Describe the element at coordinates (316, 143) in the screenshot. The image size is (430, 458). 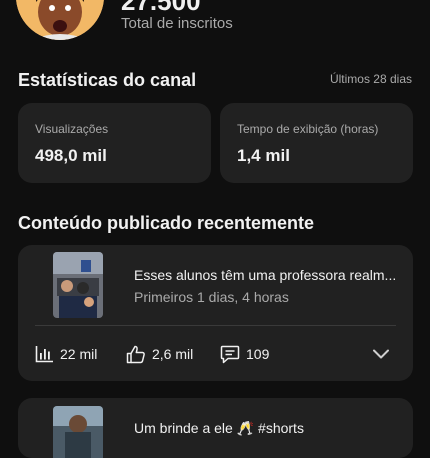
I see `watch-time-stat-card: Tempo de exibição (horas) 1,4 mil` at that location.